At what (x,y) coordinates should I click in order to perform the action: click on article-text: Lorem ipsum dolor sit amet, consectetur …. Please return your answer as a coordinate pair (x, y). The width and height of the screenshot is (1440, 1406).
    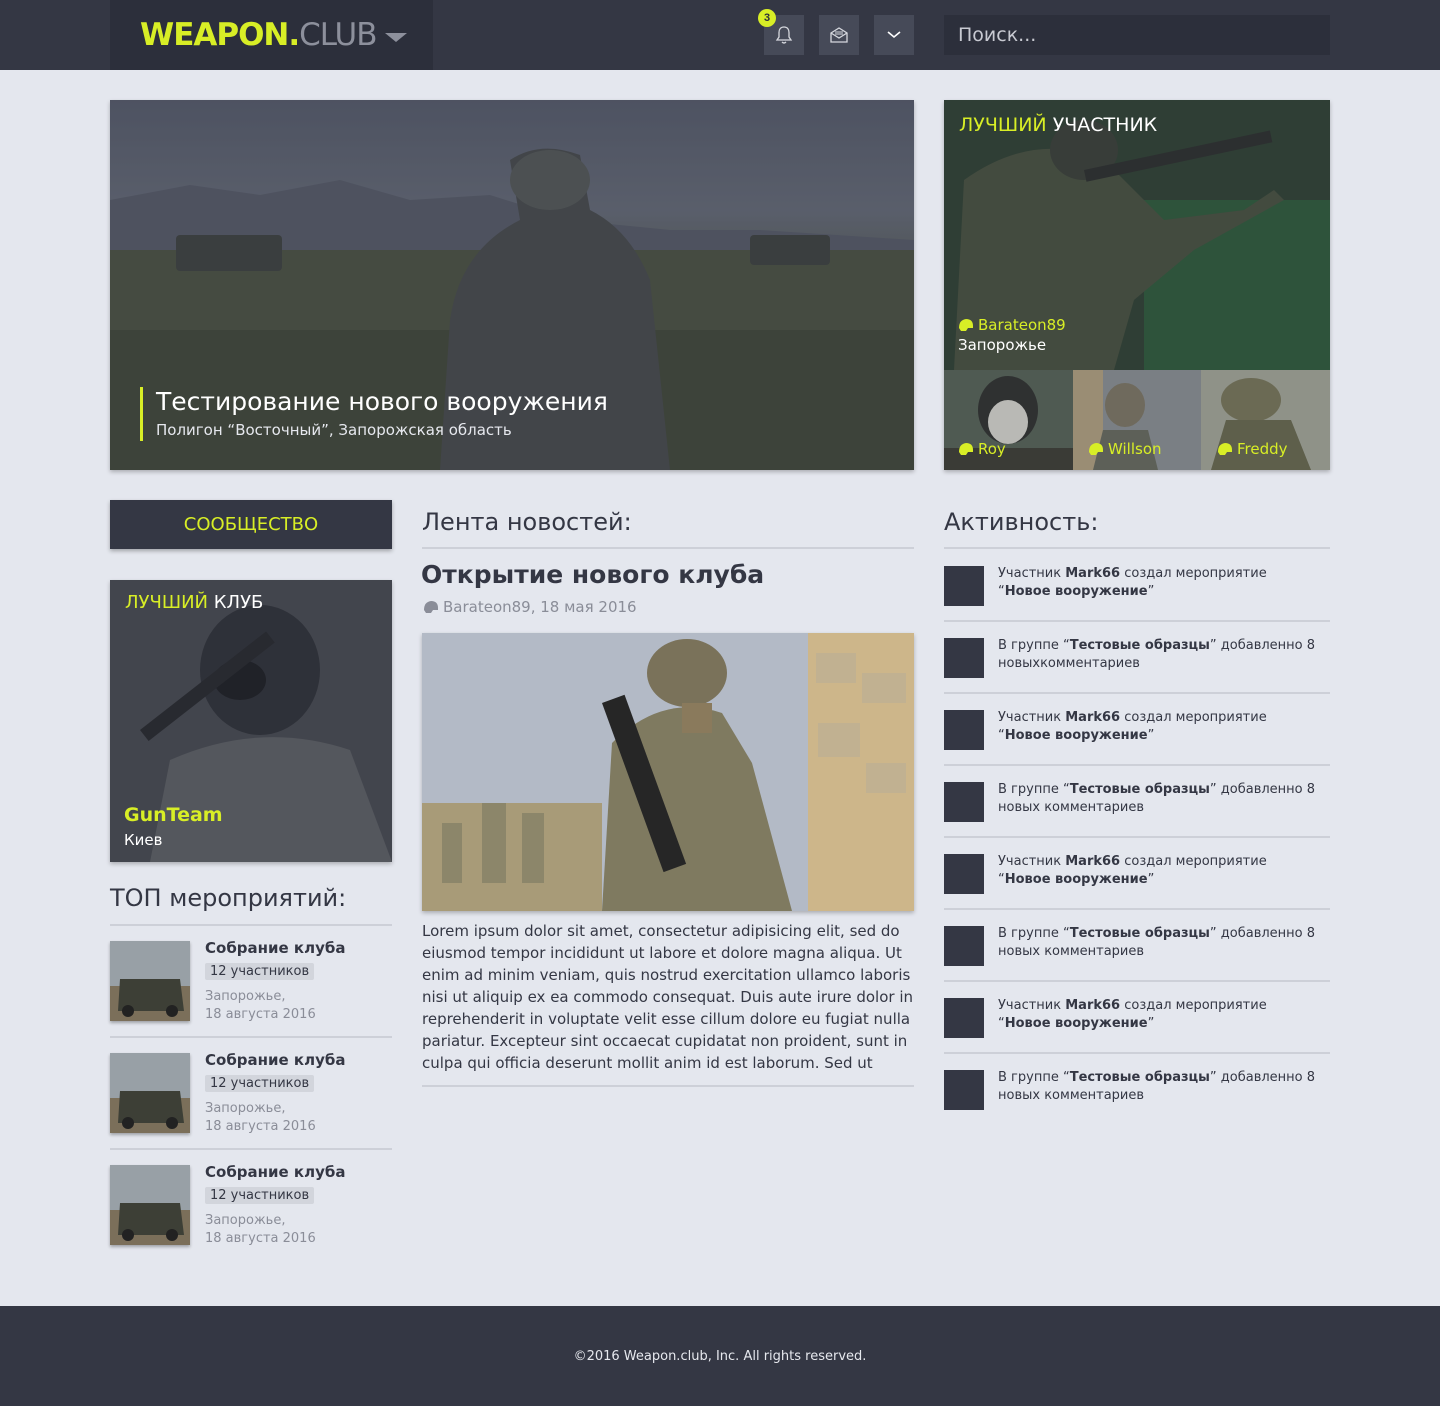
    Looking at the image, I should click on (668, 997).